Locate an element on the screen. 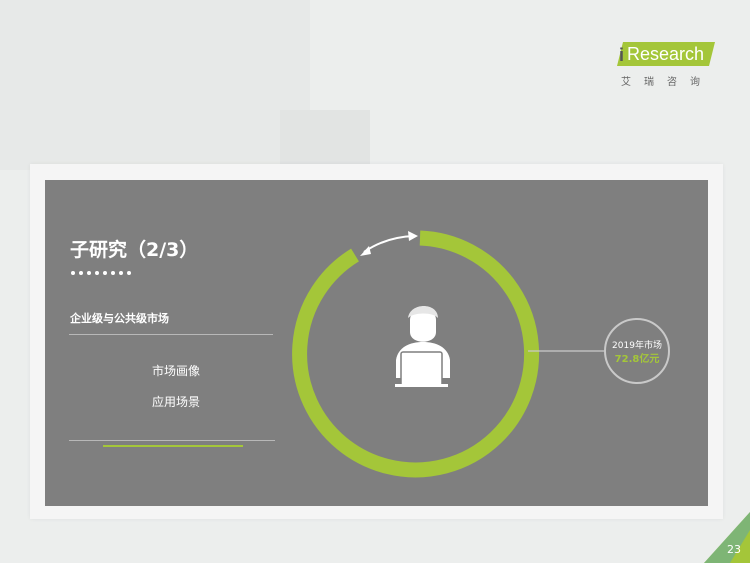 This screenshot has width=750, height=563. corner-accent is located at coordinates (727, 537).